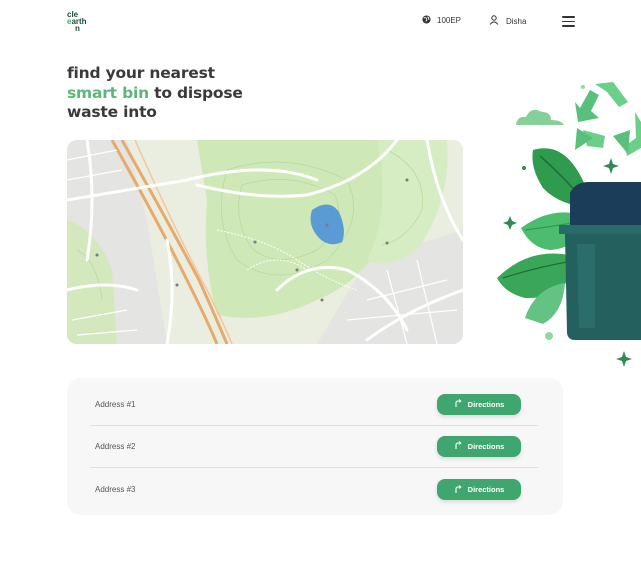  Describe the element at coordinates (314, 404) in the screenshot. I see `list-item: Address #1 Directions` at that location.